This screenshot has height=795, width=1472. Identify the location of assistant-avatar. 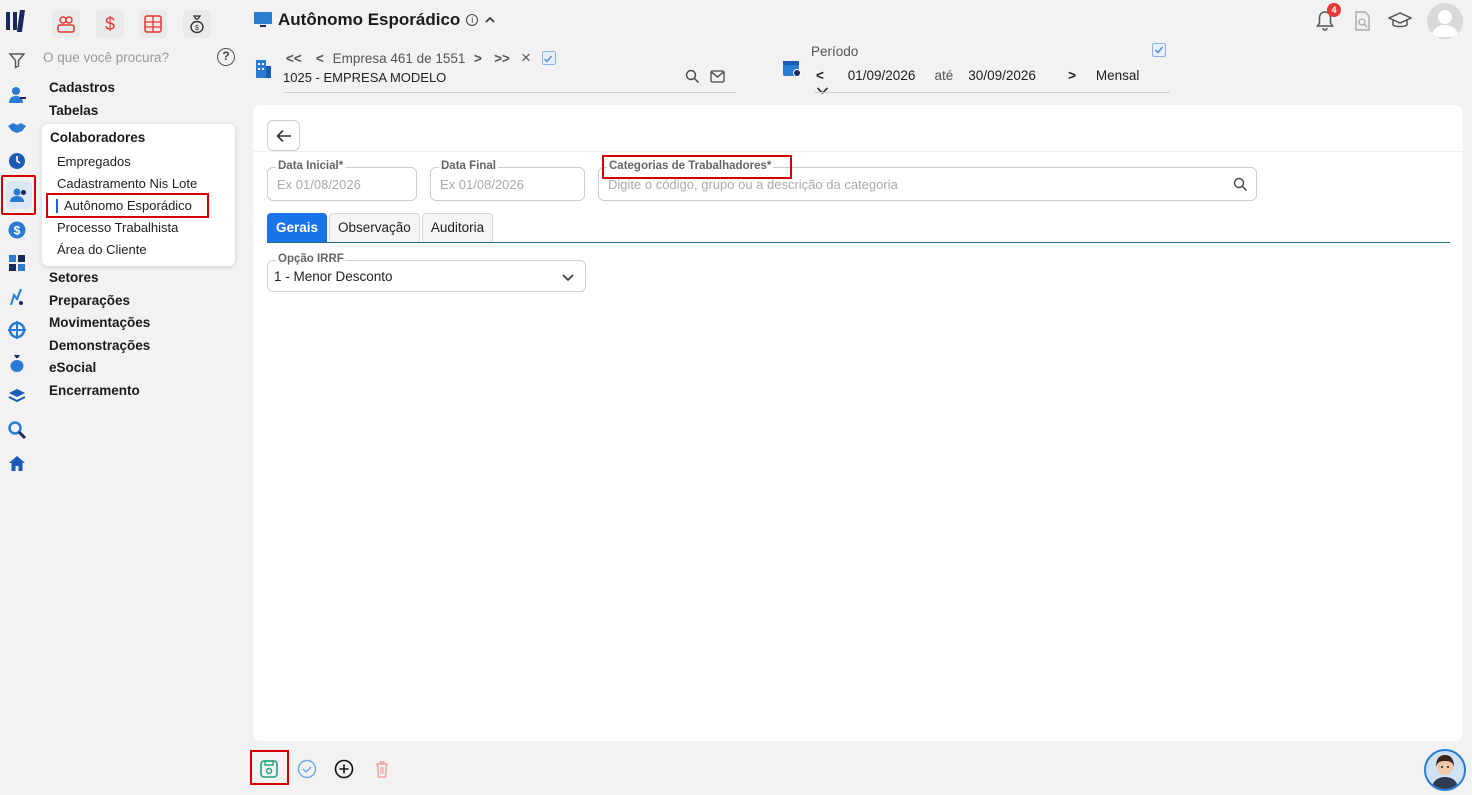
(1445, 770).